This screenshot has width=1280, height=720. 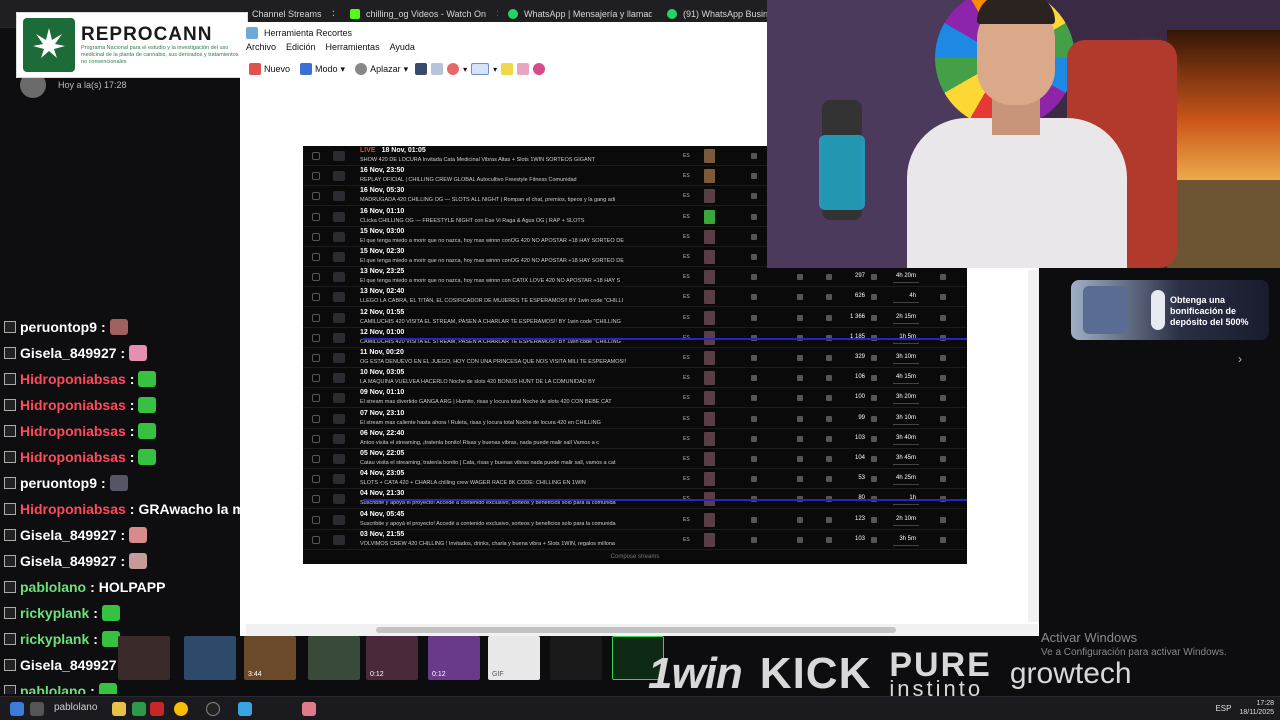 I want to click on menu-edicion: Edición, so click(x=301, y=47).